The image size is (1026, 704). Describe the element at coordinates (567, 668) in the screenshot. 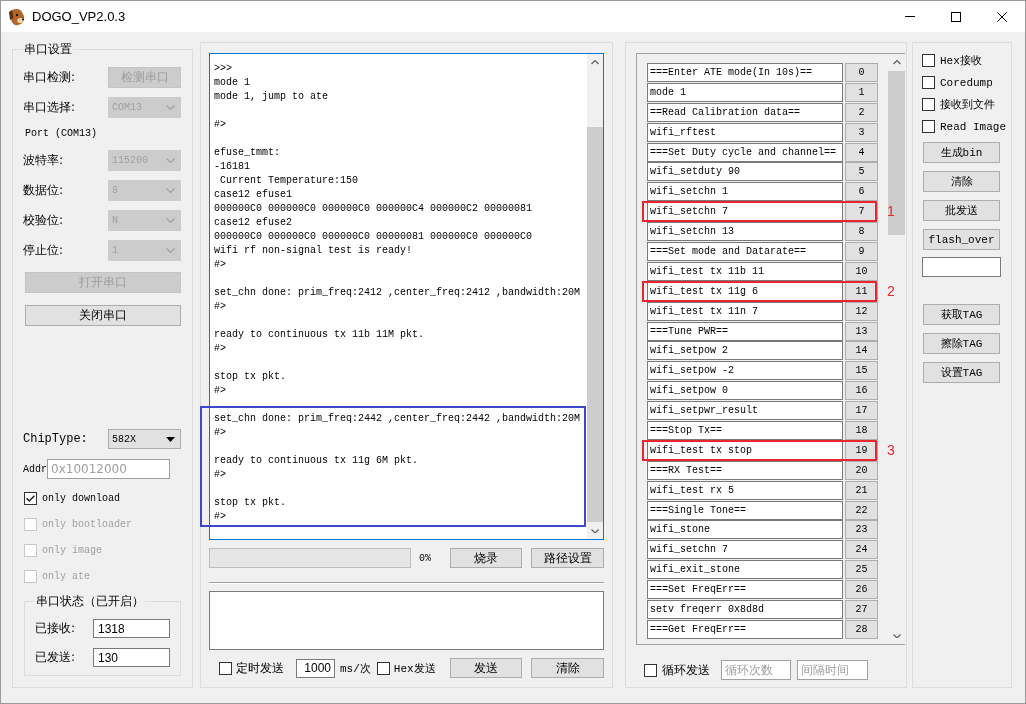

I see `action-button: 清除` at that location.